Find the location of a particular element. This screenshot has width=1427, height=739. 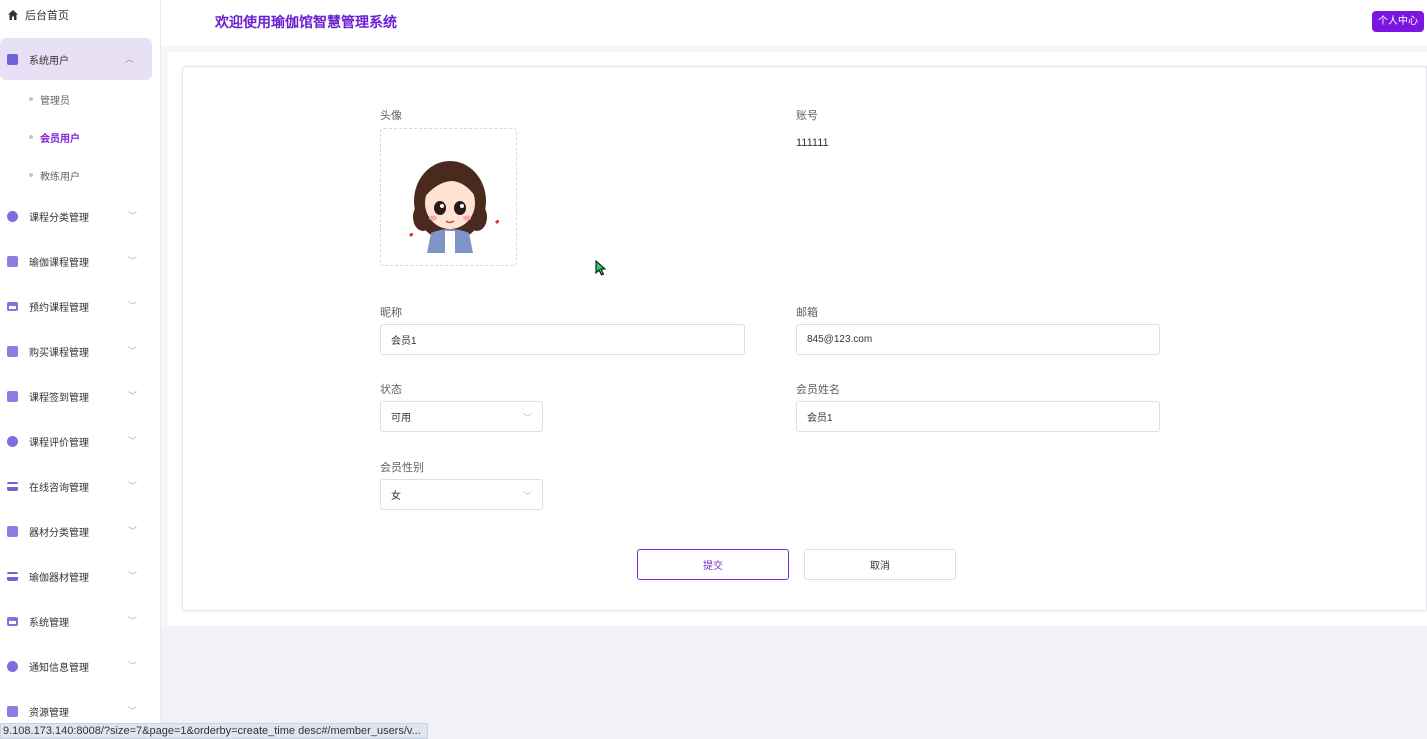

gender-label: 会员性别 is located at coordinates (402, 468).